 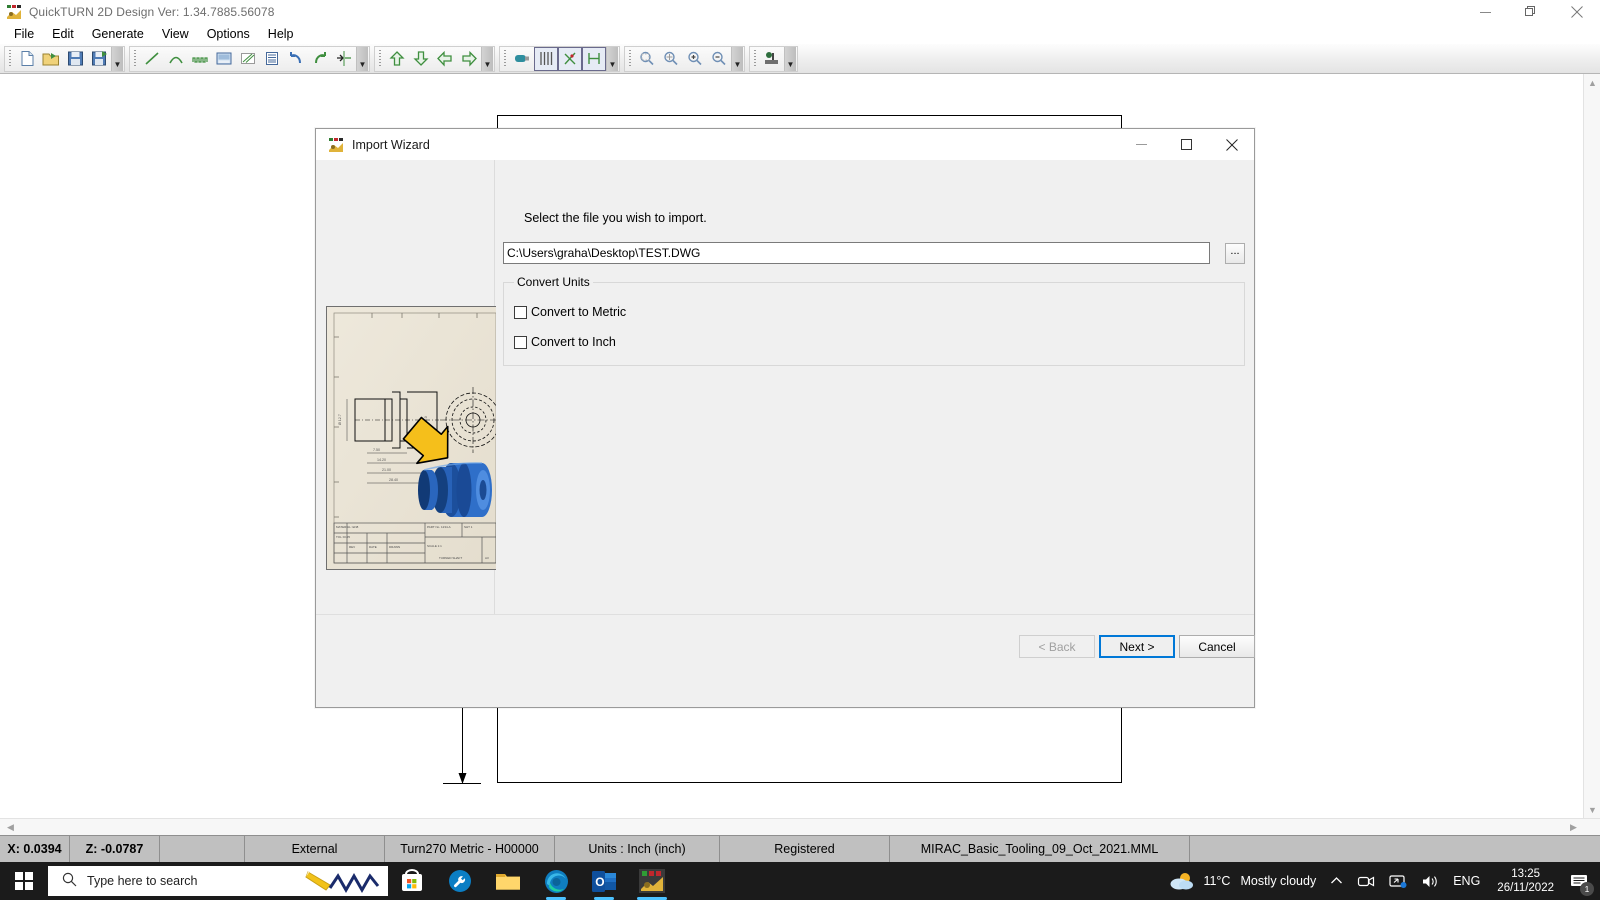 I want to click on thread-icon, so click(x=200, y=59).